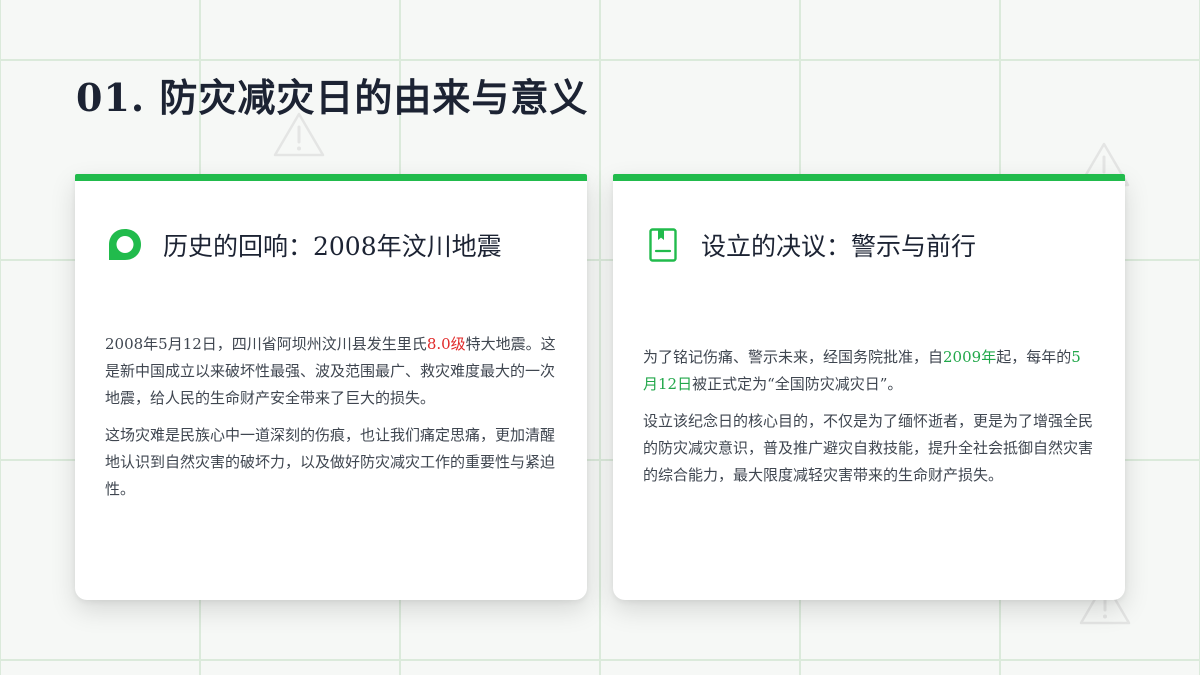 The width and height of the screenshot is (1200, 675). I want to click on text-segment: 为了铭记伤痛、警示未来，经国务院批准，自, so click(793, 357).